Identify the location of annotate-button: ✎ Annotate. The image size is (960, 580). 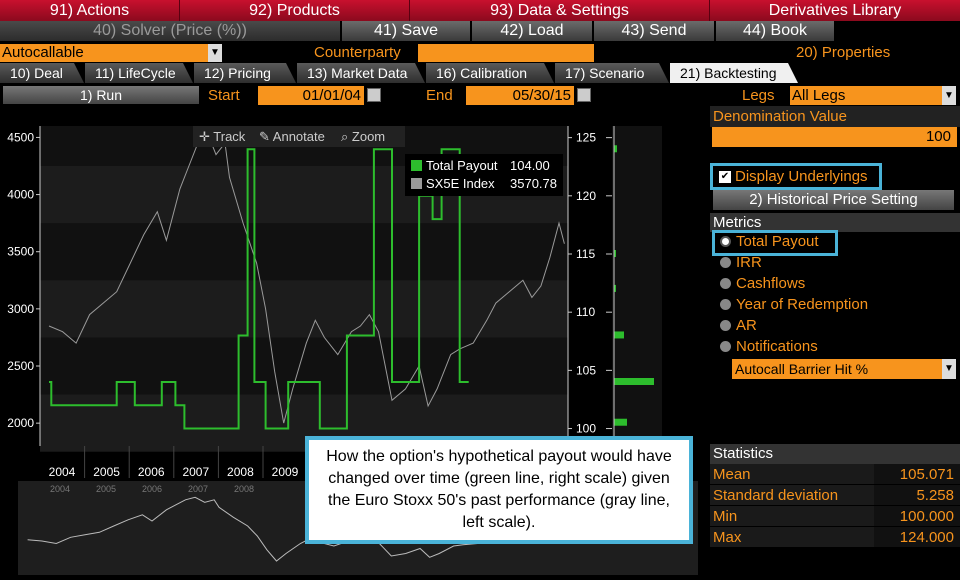
(300, 136).